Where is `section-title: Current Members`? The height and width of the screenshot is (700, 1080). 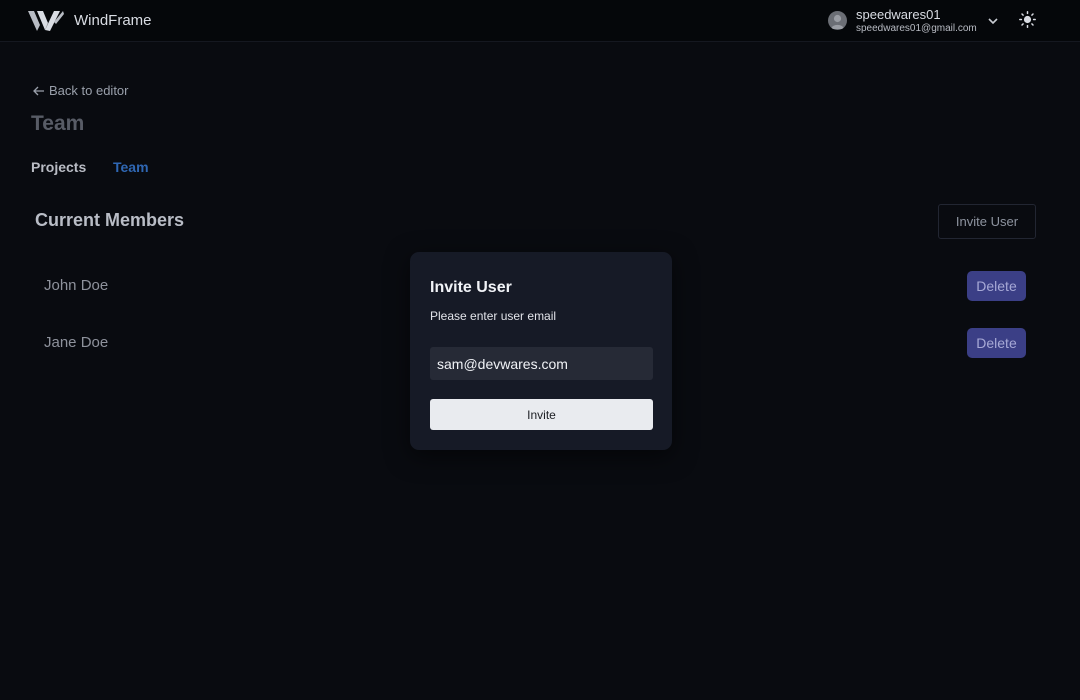
section-title: Current Members is located at coordinates (110, 220).